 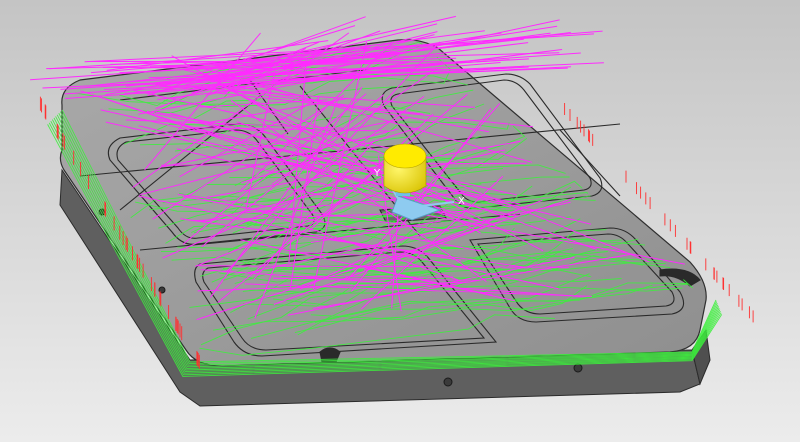 I want to click on tool-top, so click(x=405, y=156).